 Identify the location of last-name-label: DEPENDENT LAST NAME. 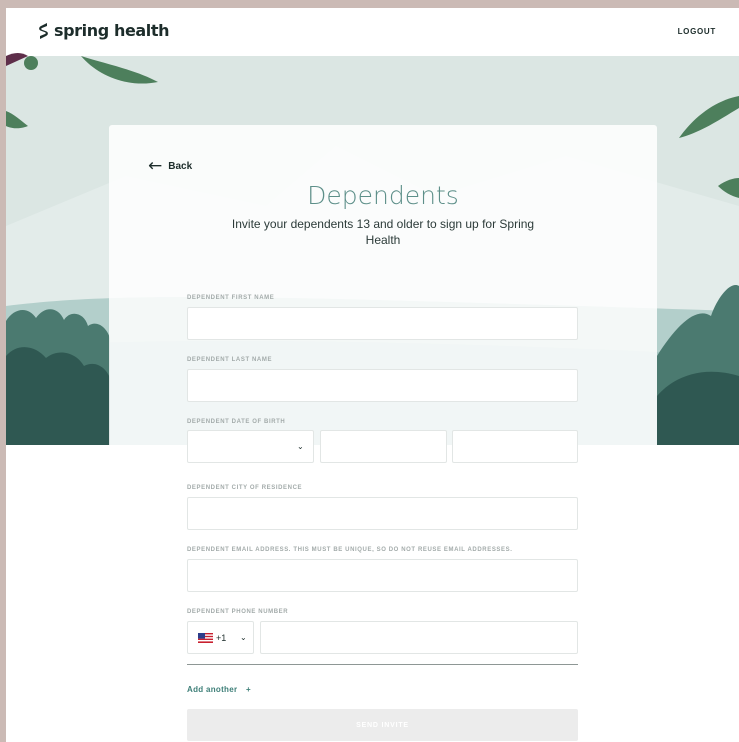
(230, 360).